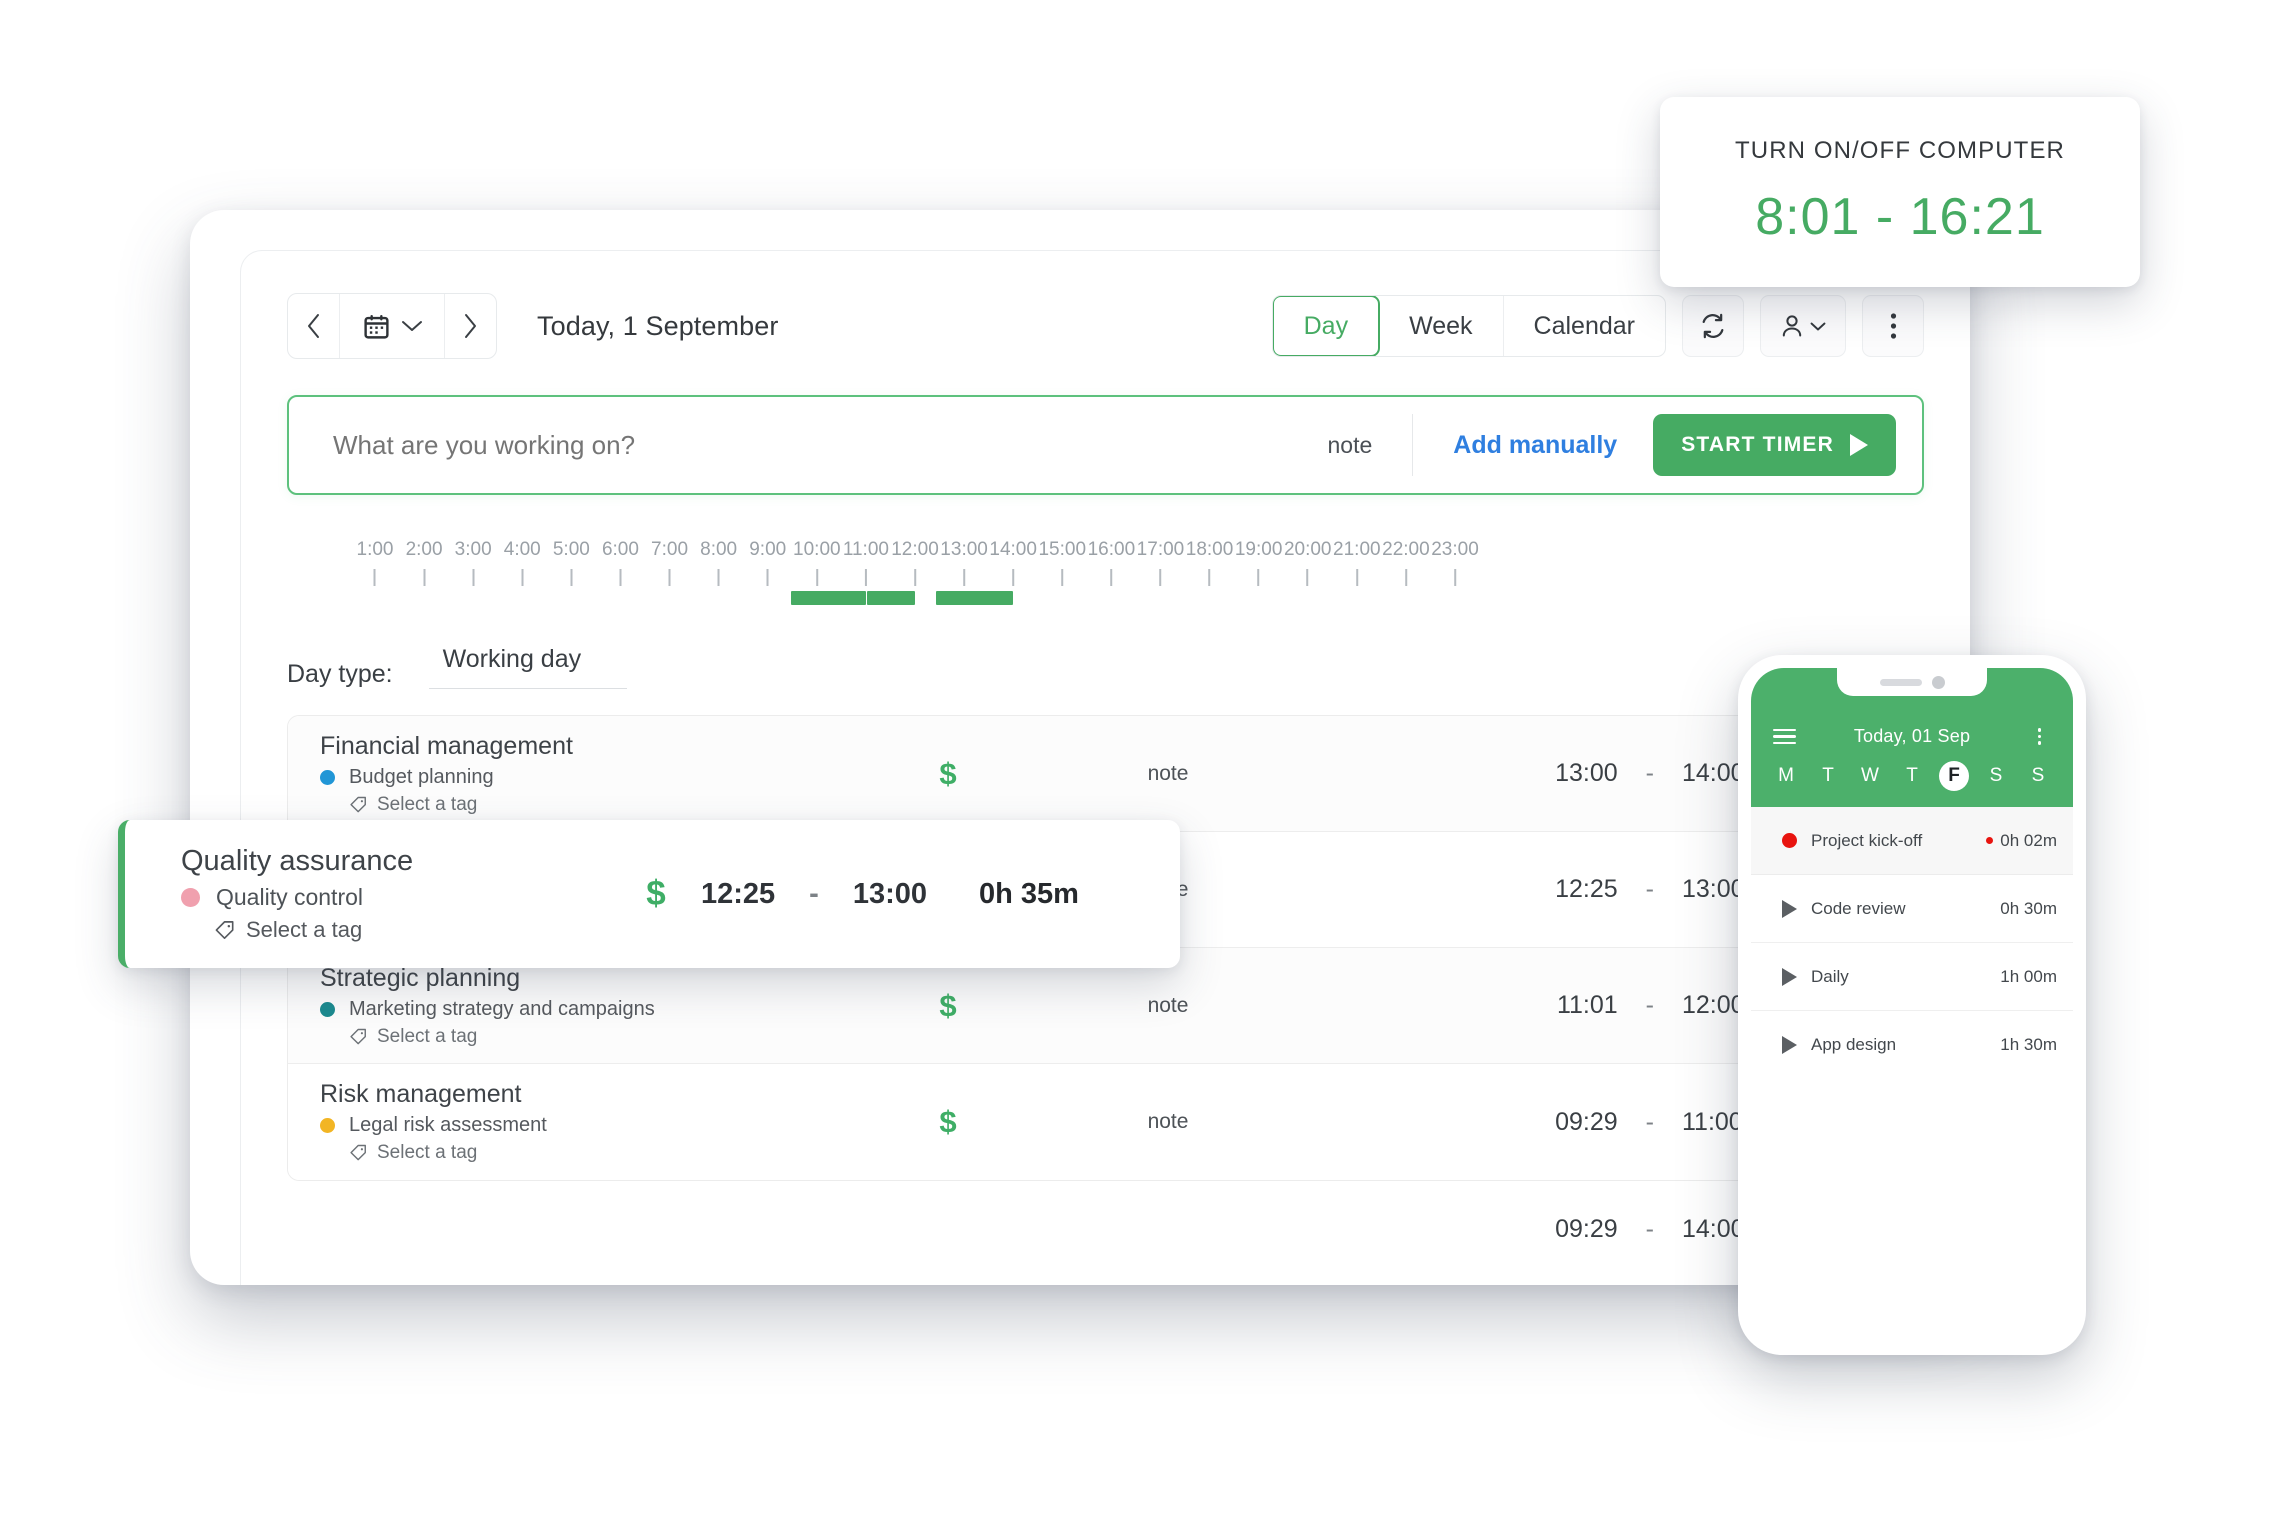 This screenshot has height=1530, width=2271. What do you see at coordinates (1441, 326) in the screenshot?
I see `tab-week: Week` at bounding box center [1441, 326].